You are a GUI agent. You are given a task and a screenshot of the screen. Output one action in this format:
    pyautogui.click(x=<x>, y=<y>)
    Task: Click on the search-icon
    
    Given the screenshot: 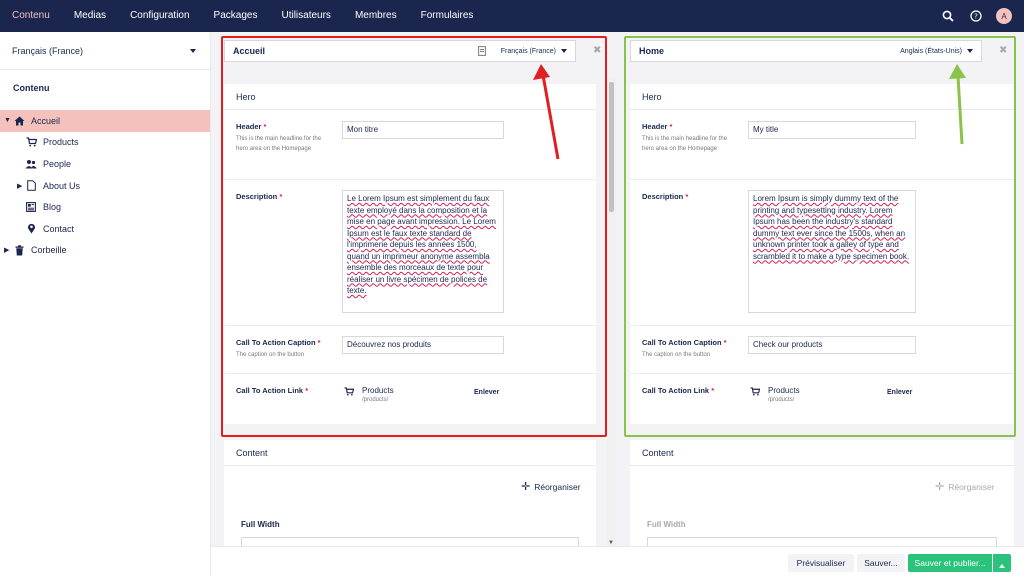 What is the action you would take?
    pyautogui.click(x=948, y=16)
    